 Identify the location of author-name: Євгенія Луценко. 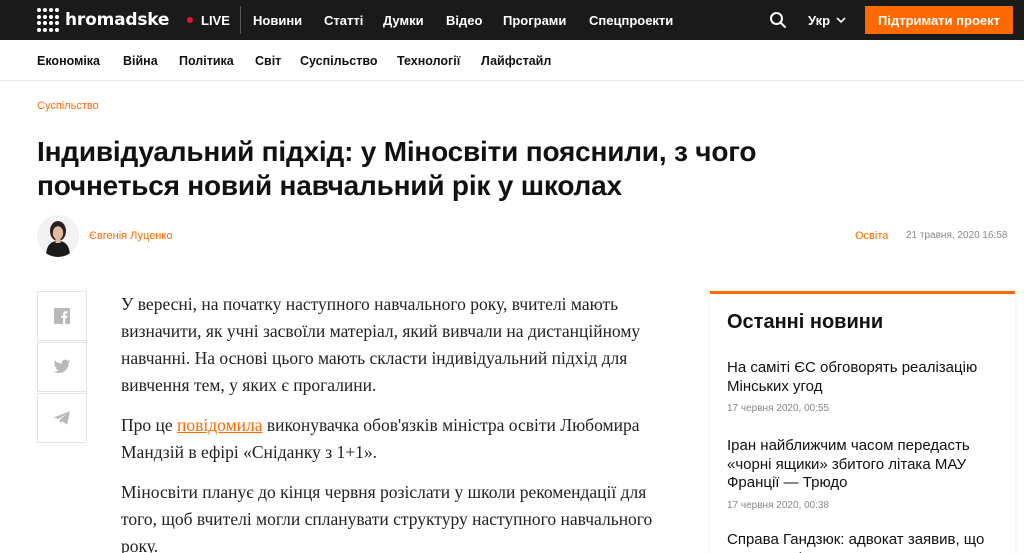
(130, 236).